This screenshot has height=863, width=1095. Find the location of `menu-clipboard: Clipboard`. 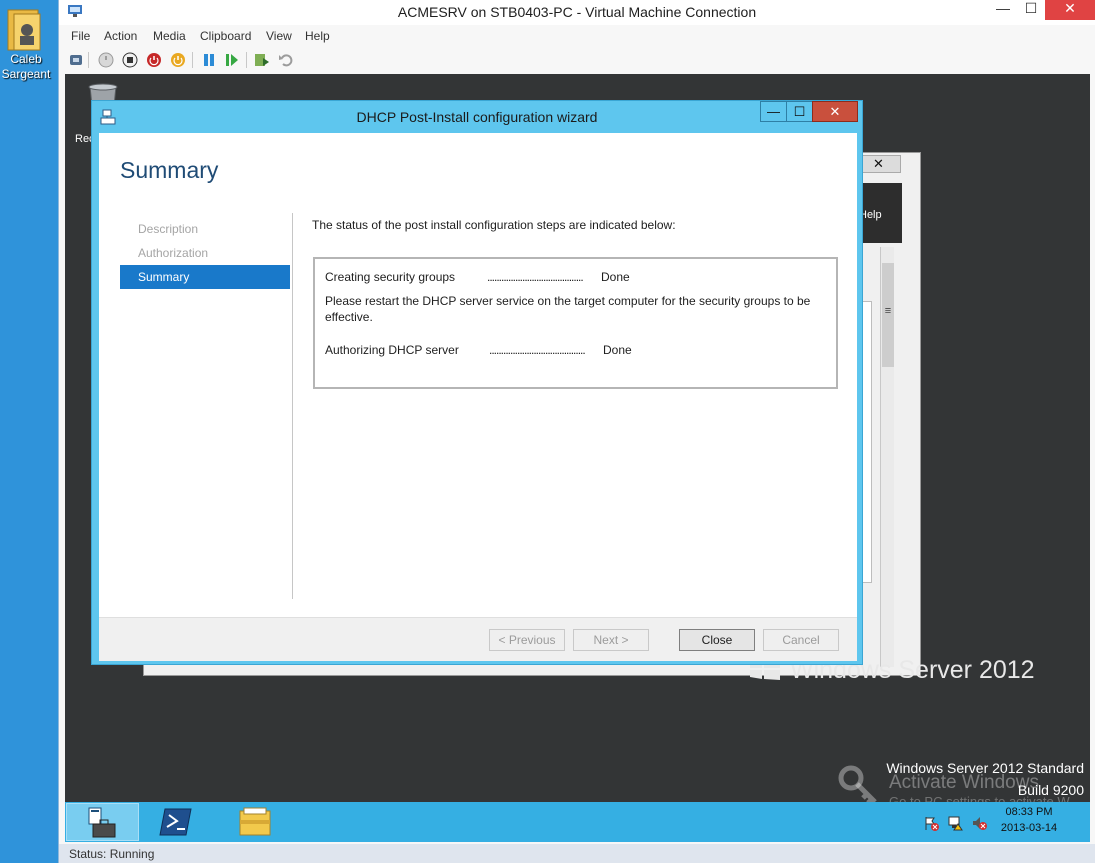

menu-clipboard: Clipboard is located at coordinates (225, 36).